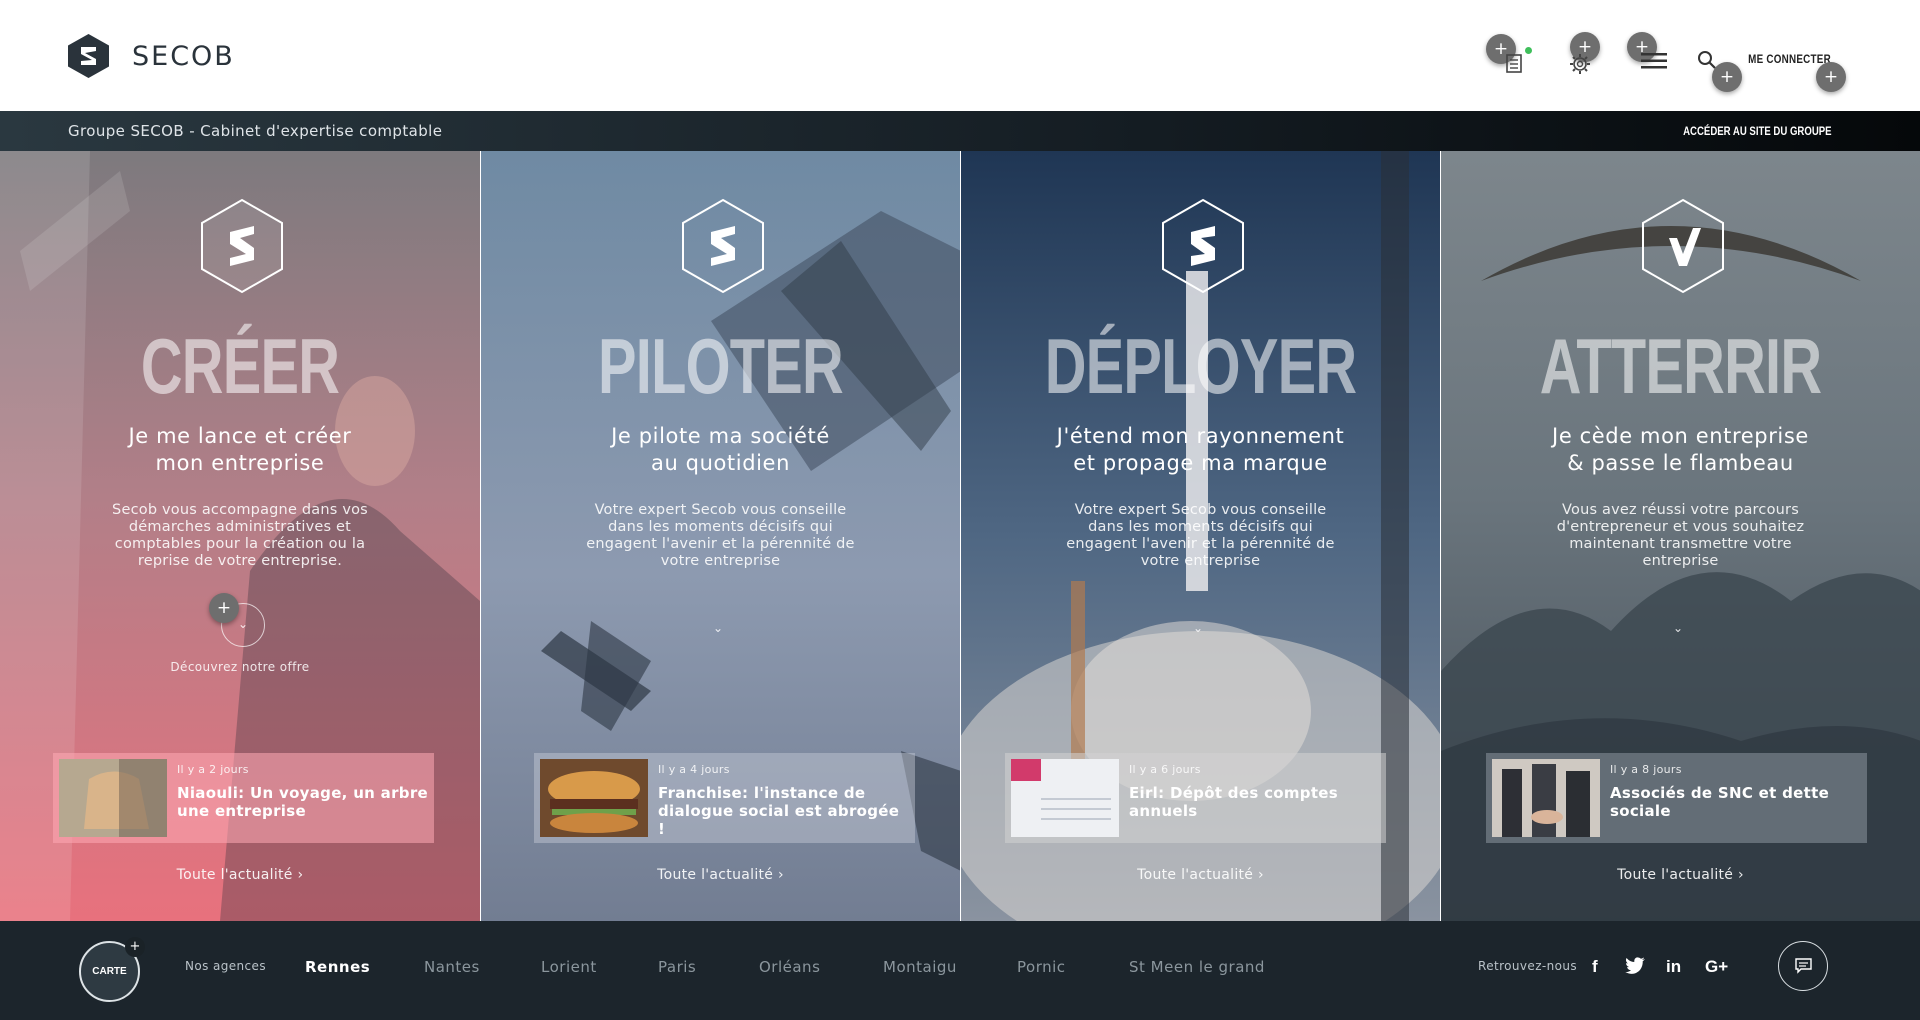  What do you see at coordinates (1515, 63) in the screenshot?
I see `document-icon` at bounding box center [1515, 63].